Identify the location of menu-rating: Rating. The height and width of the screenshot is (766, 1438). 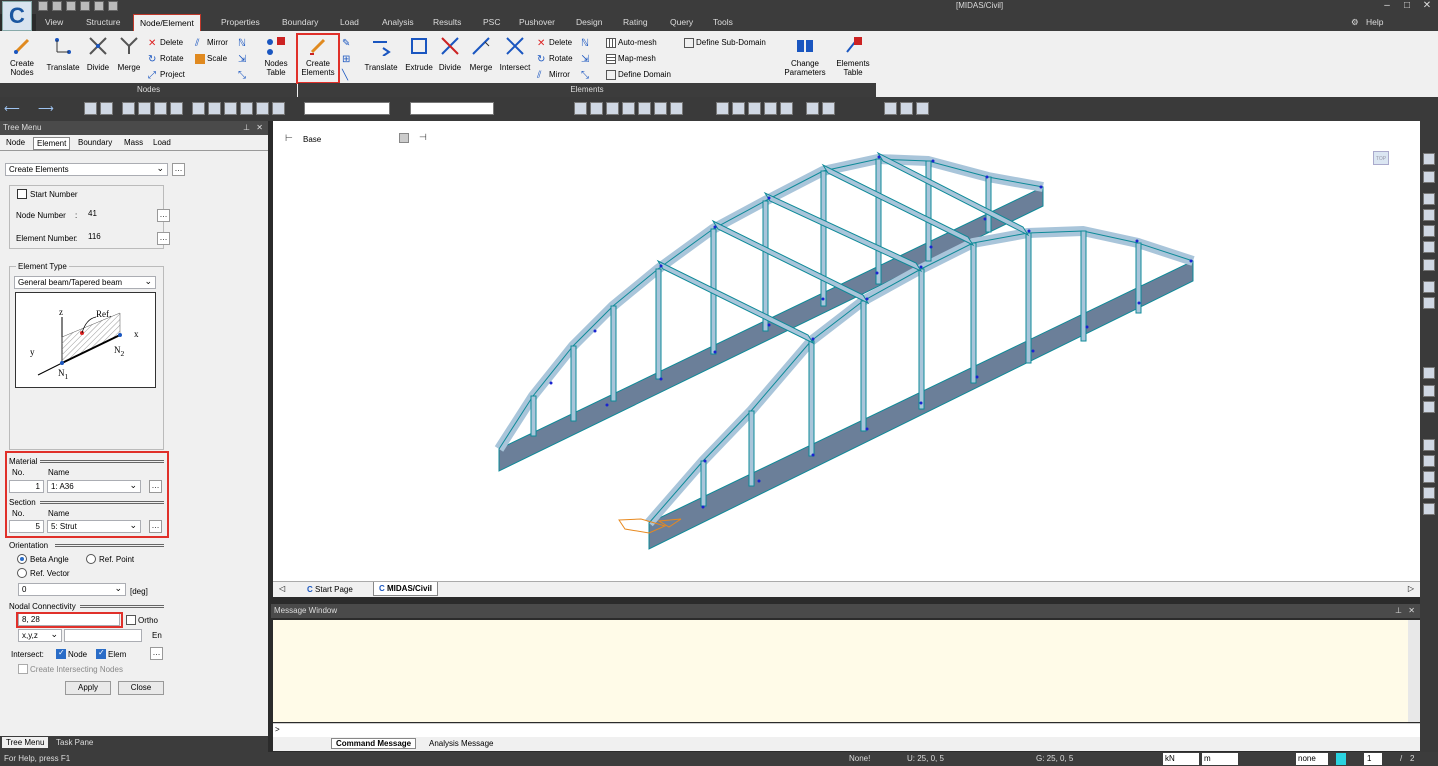
(635, 22).